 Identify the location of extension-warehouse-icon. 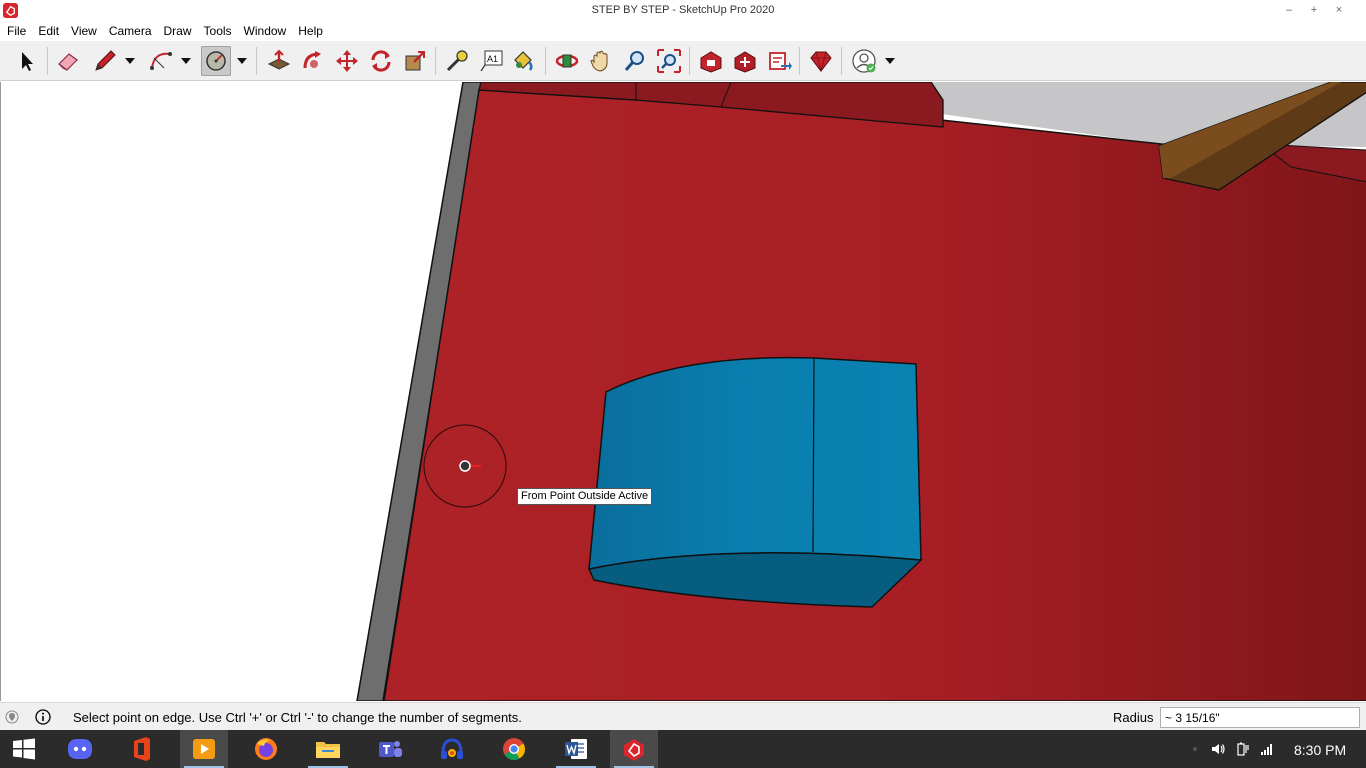
(745, 62).